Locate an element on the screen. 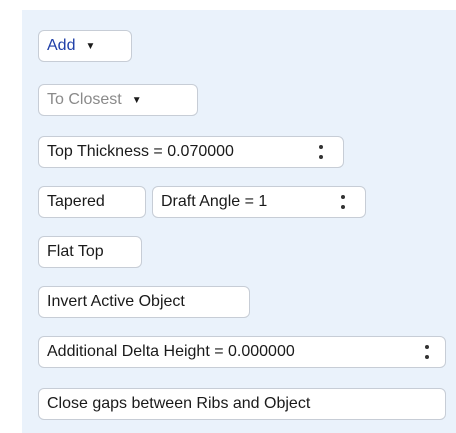 This screenshot has width=456, height=433. close-gaps-button: Close gaps between Ribs and Object is located at coordinates (242, 404).